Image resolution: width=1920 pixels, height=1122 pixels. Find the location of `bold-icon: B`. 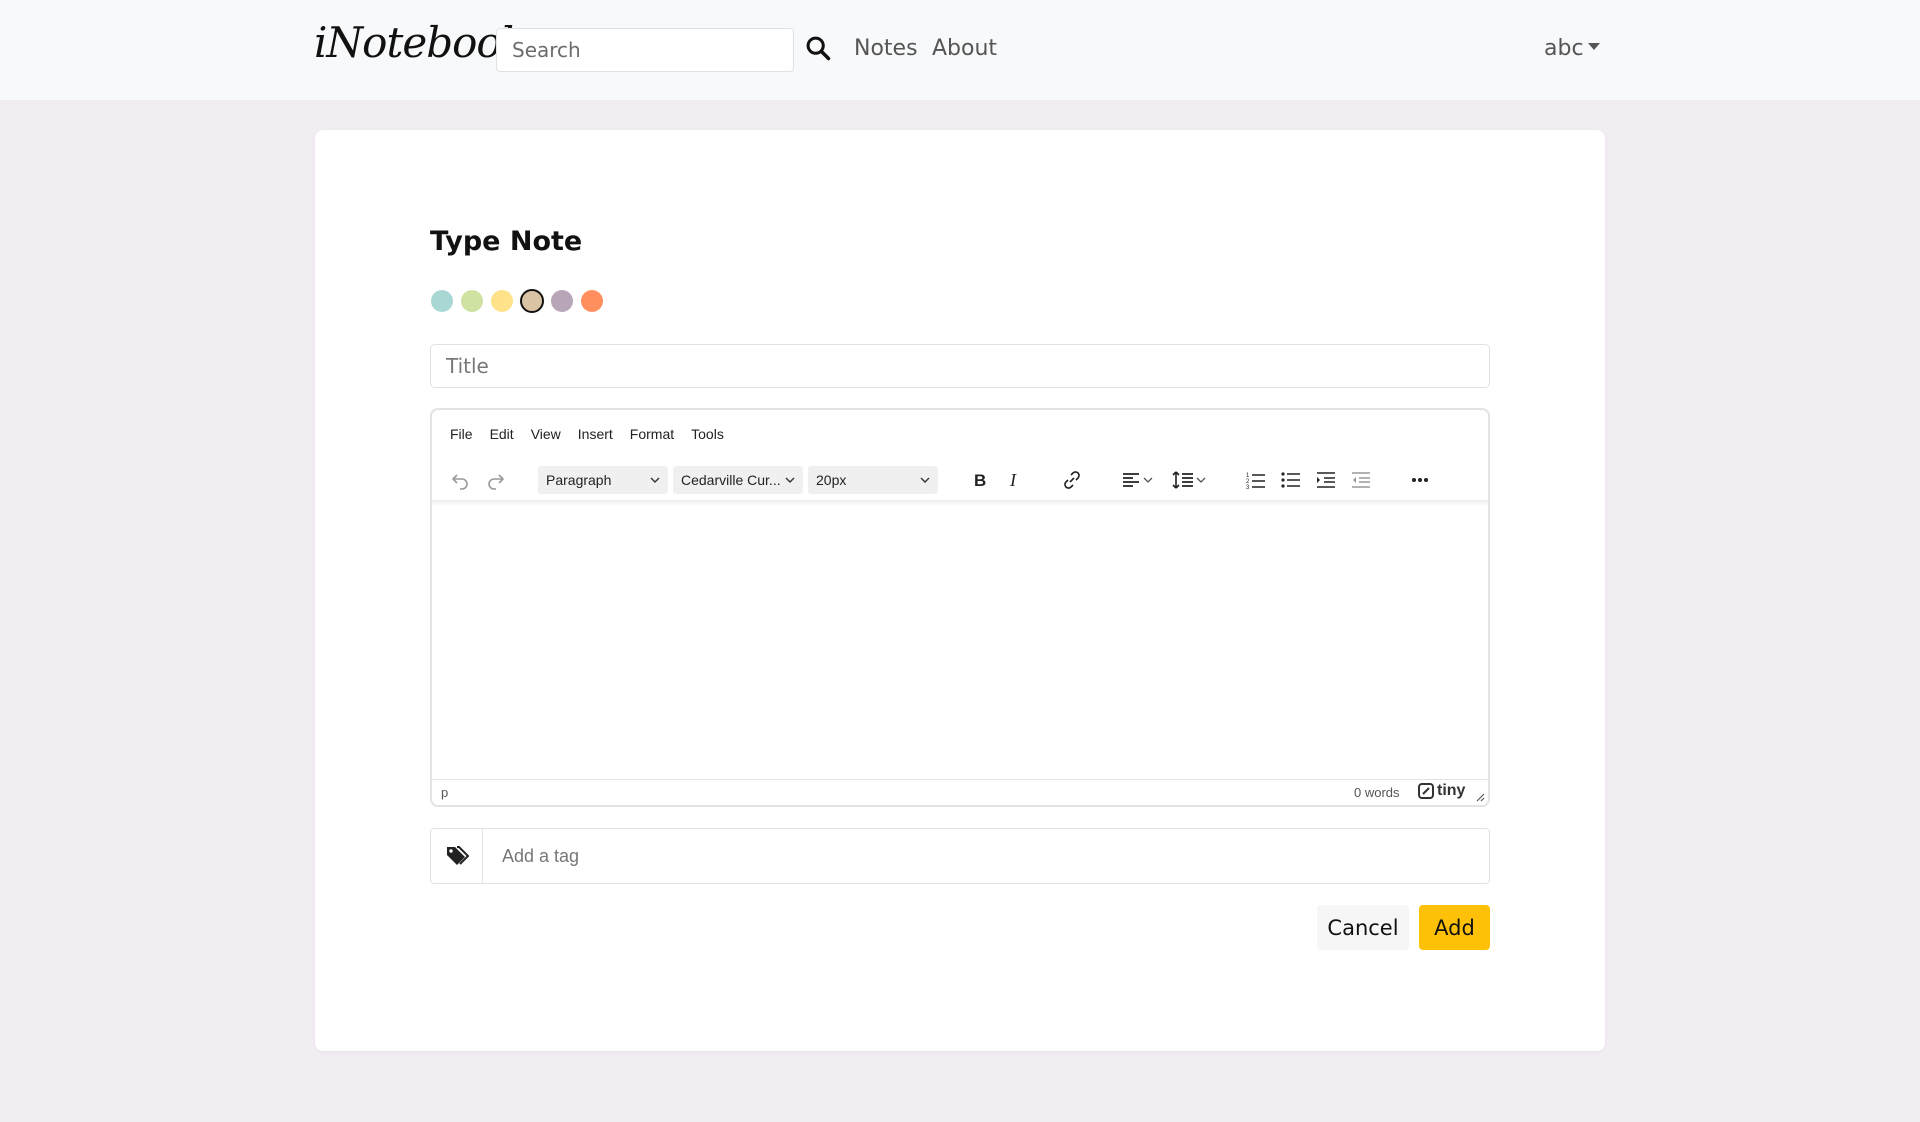

bold-icon: B is located at coordinates (980, 480).